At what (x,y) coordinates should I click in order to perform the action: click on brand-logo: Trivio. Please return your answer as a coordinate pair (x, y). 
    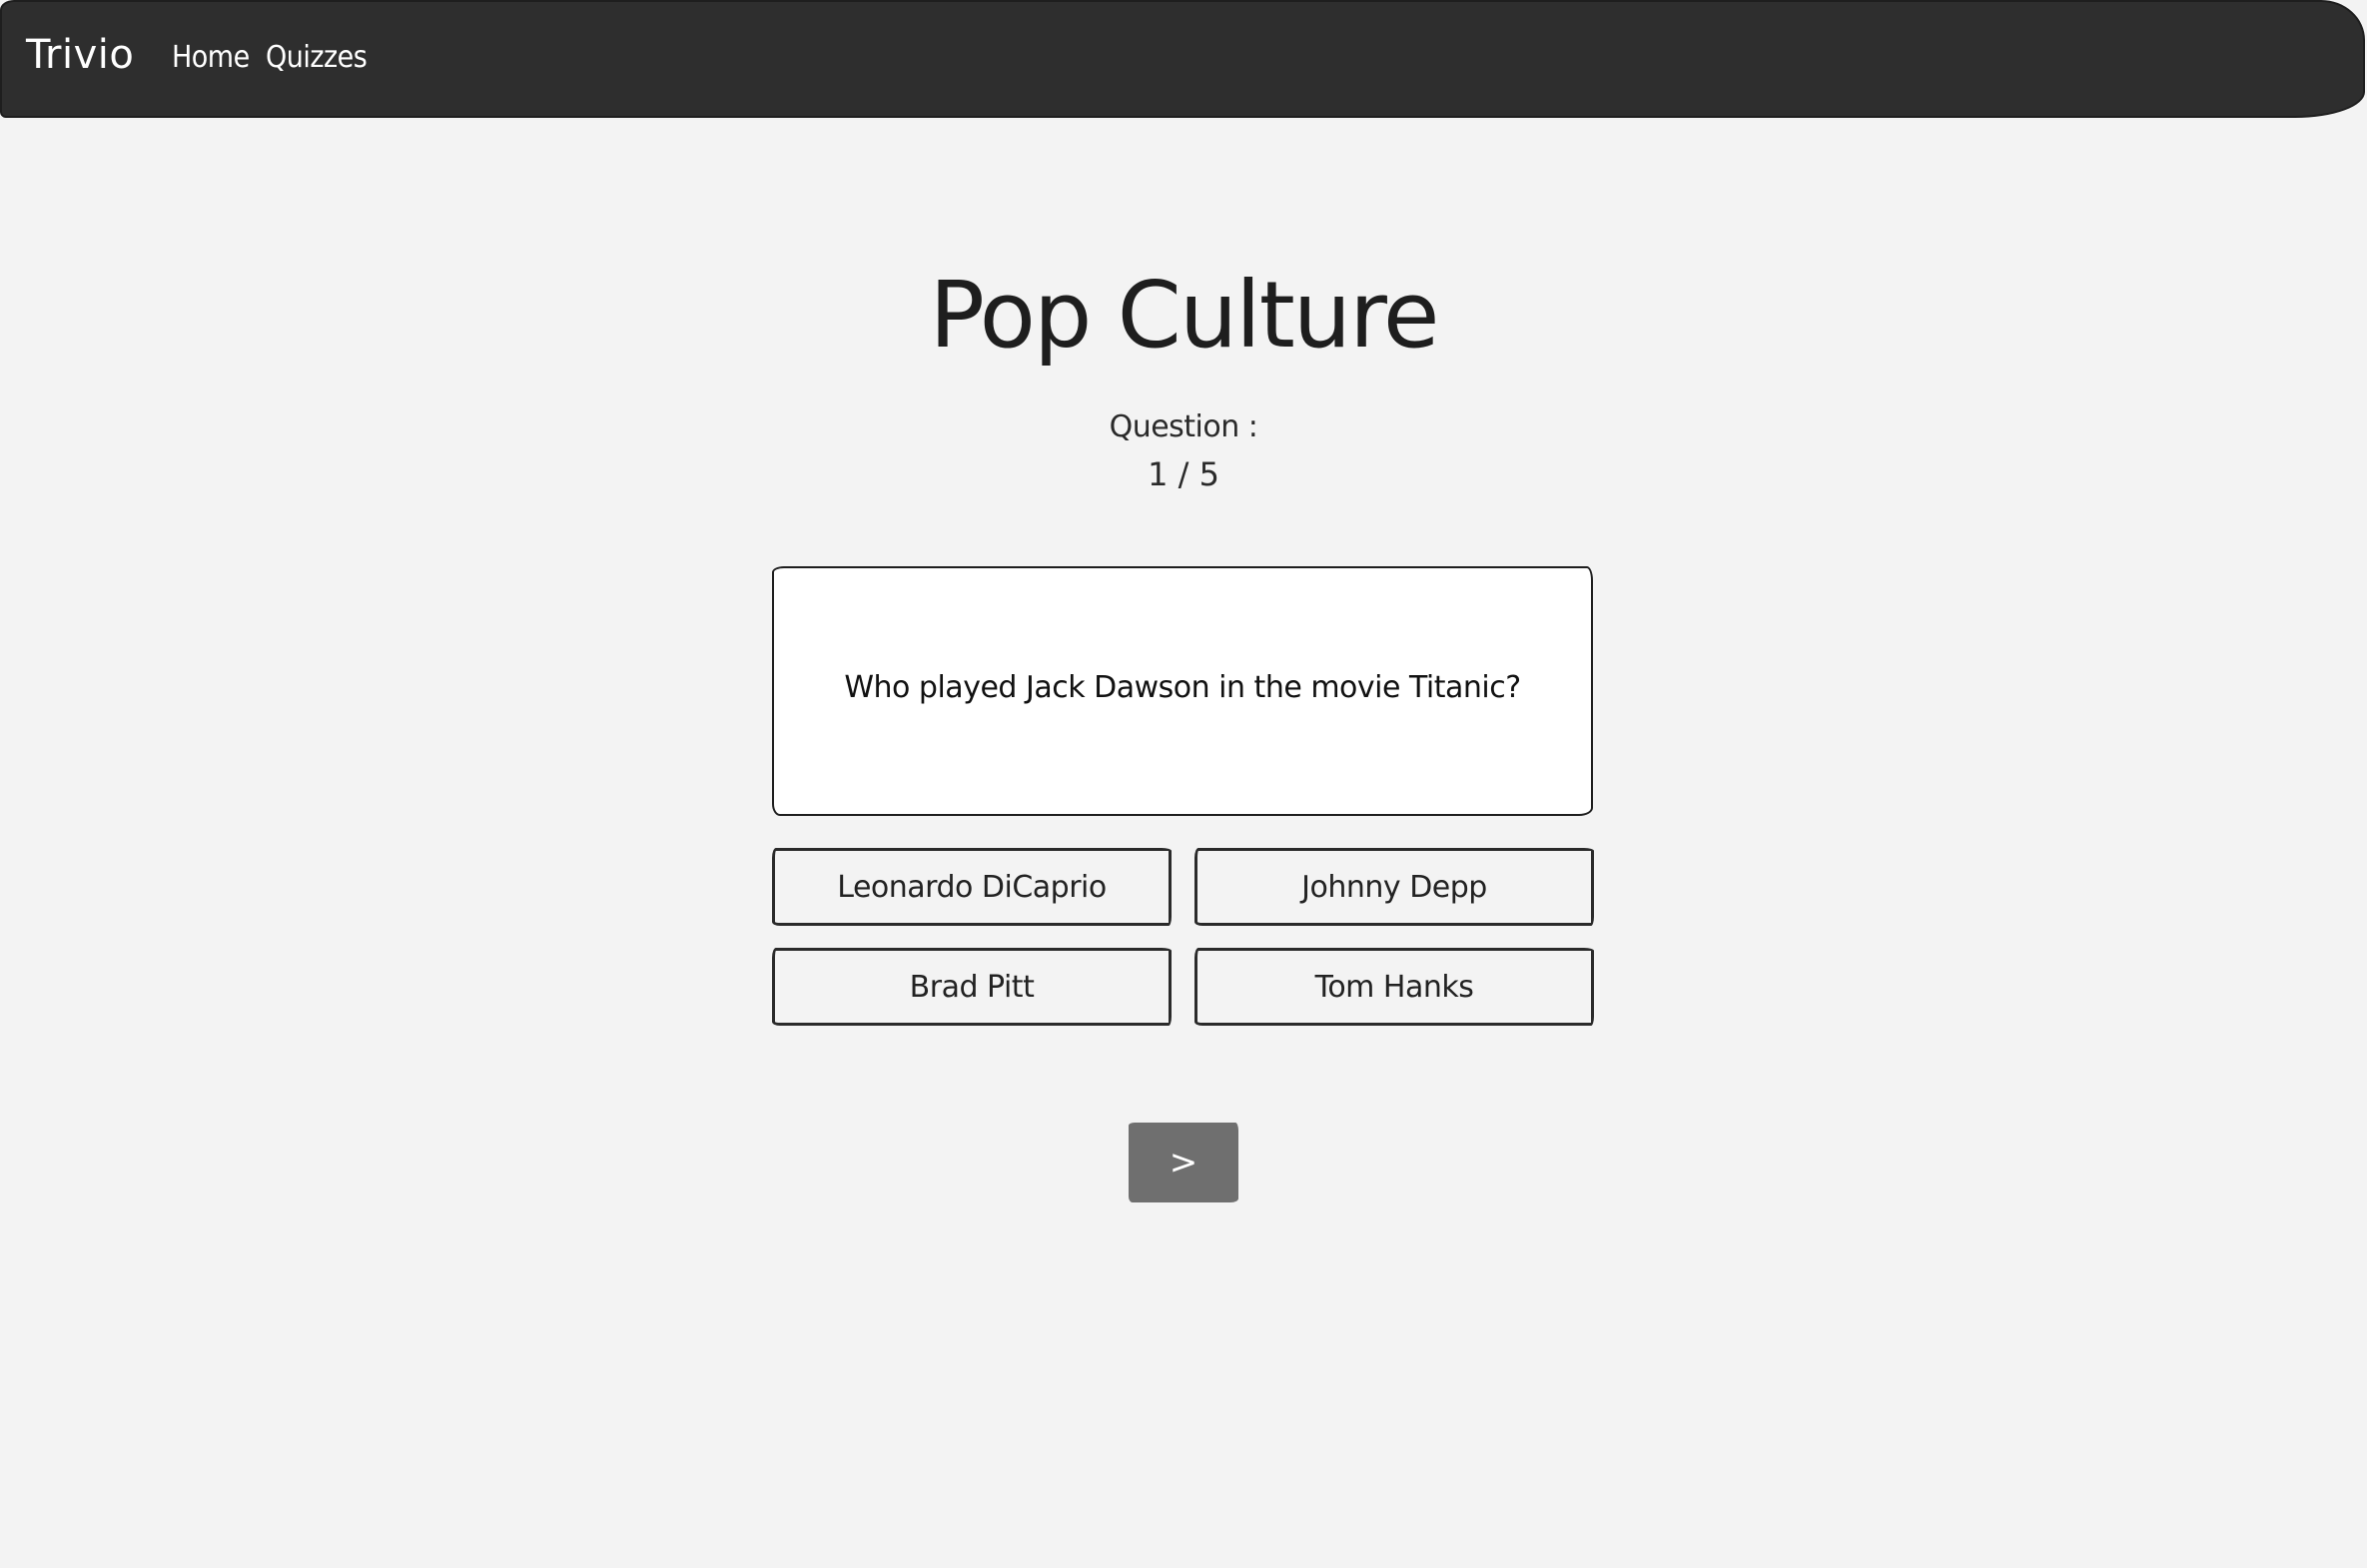
    Looking at the image, I should click on (80, 55).